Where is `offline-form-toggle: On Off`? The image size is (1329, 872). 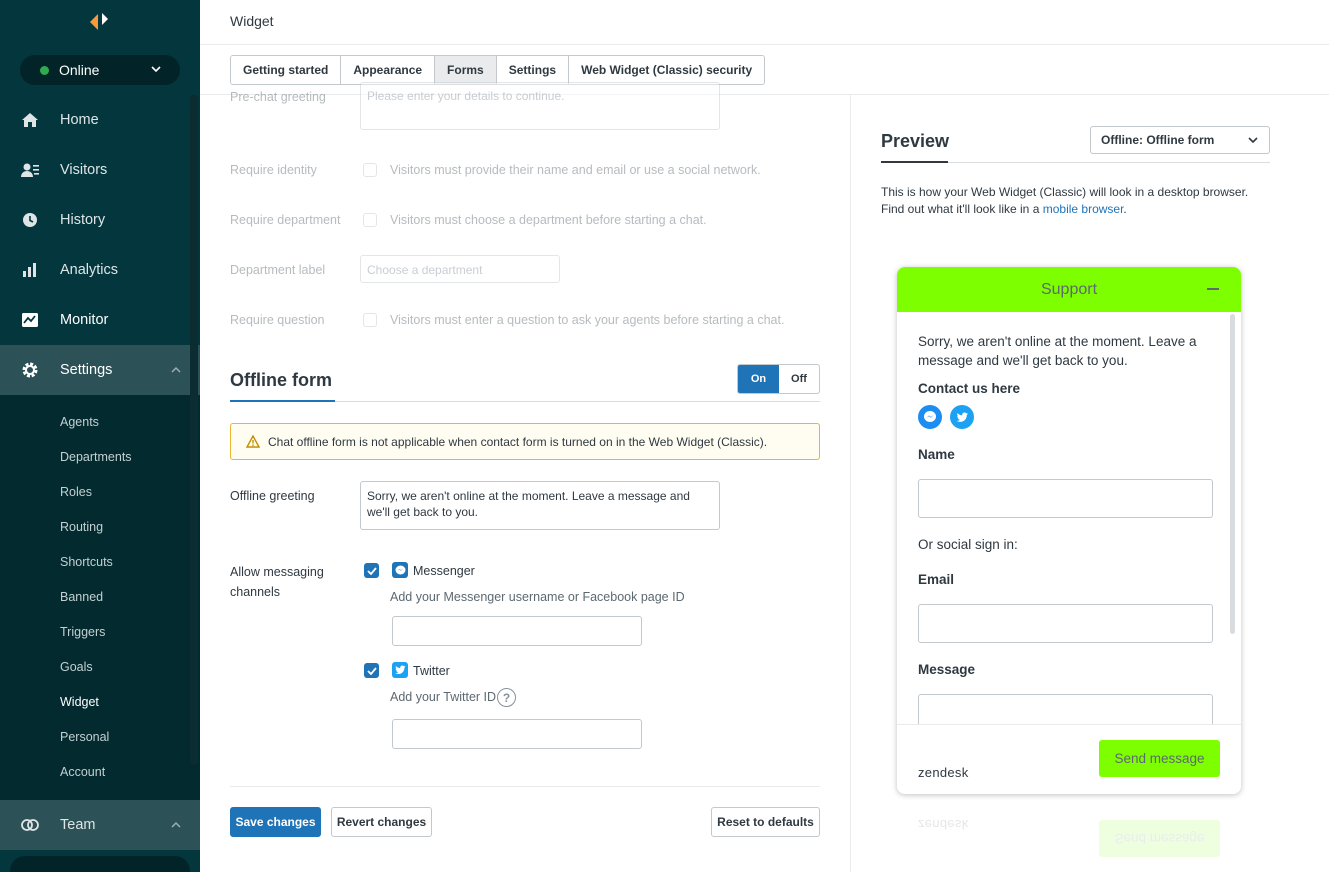 offline-form-toggle: On Off is located at coordinates (778, 379).